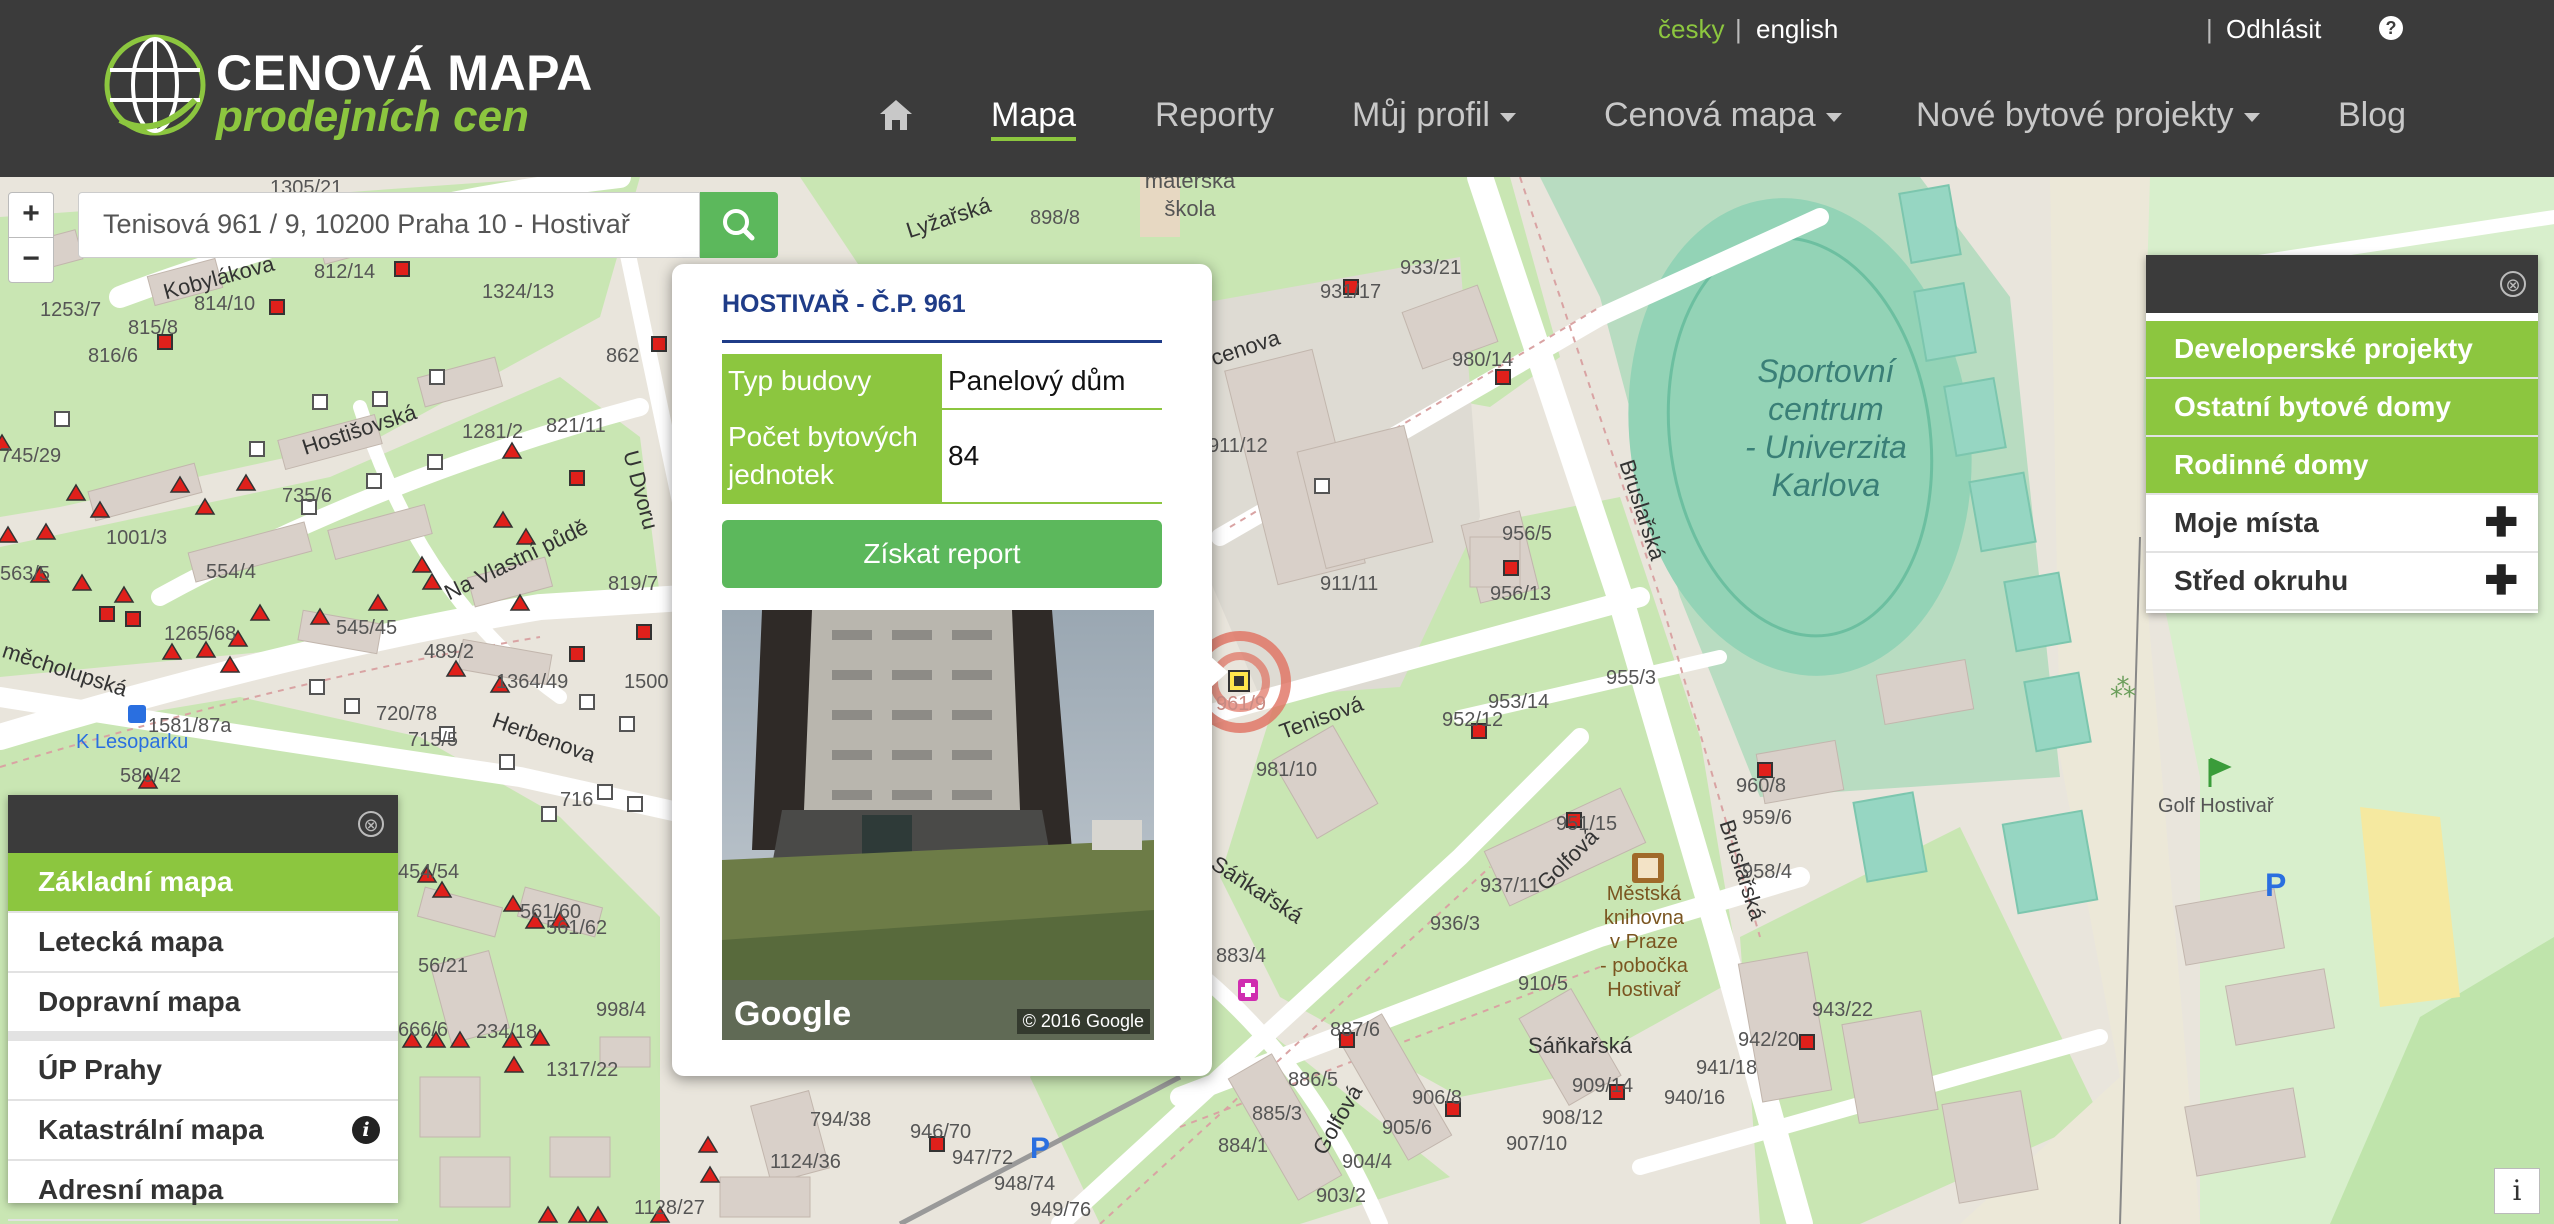  Describe the element at coordinates (633, 584) in the screenshot. I see `house-number: 819/7` at that location.